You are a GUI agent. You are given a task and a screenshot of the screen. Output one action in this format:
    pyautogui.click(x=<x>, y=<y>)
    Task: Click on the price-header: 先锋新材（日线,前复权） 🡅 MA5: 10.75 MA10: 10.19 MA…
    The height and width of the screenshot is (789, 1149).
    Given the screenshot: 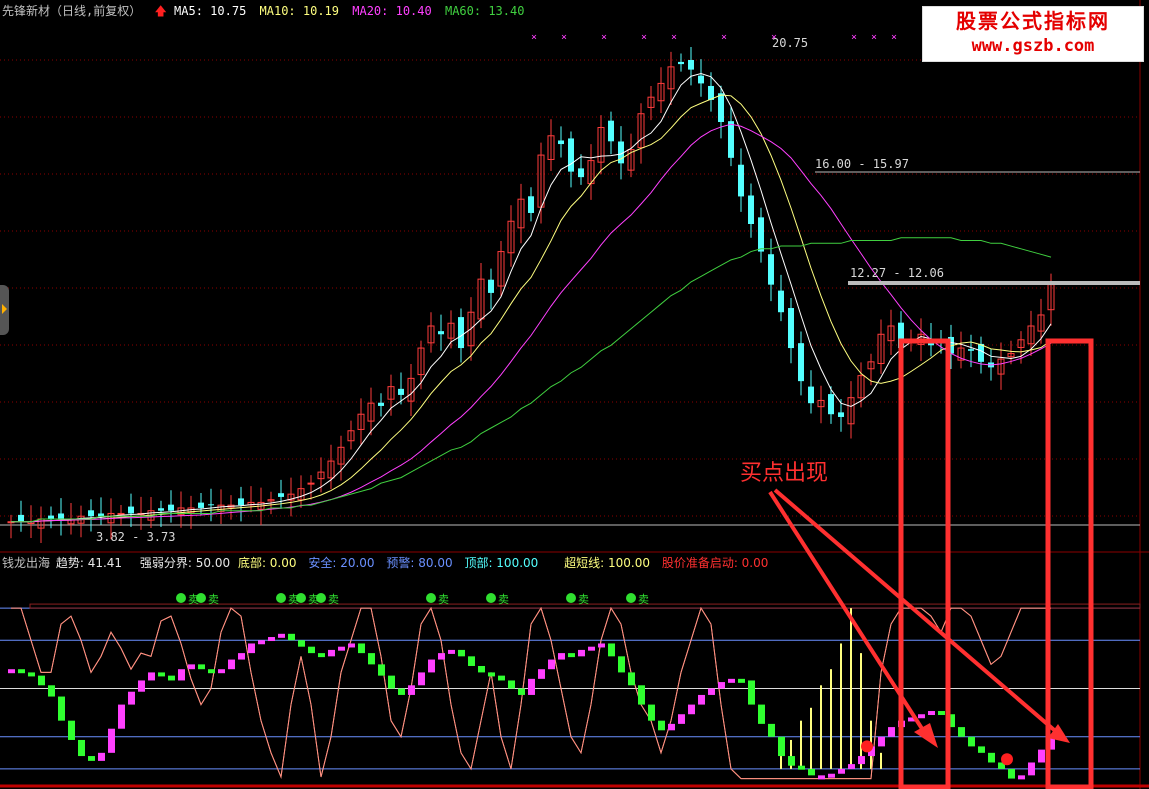 What is the action you would take?
    pyautogui.click(x=266, y=12)
    